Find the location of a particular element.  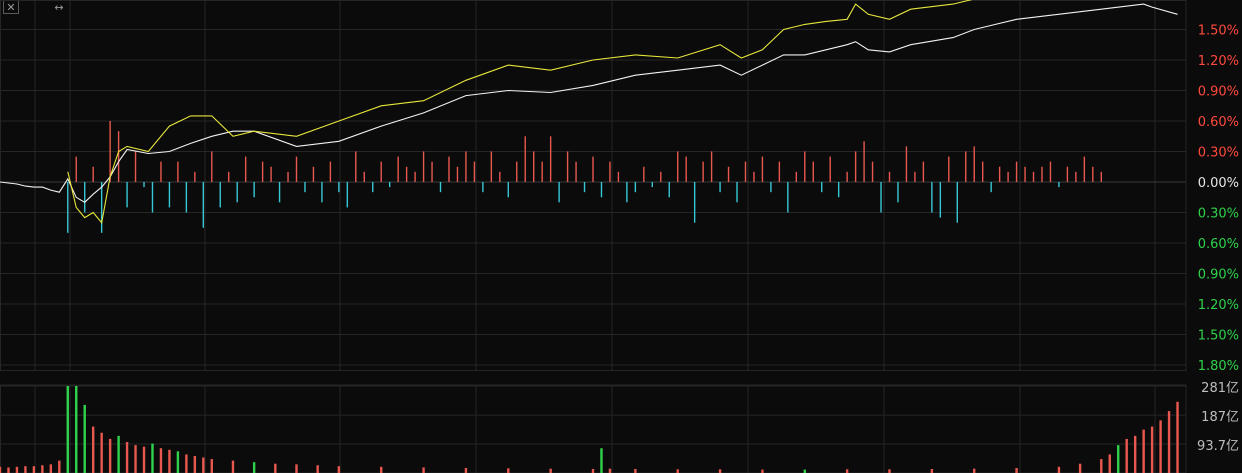

y-tick-label: 1.80% is located at coordinates (1218, 366).